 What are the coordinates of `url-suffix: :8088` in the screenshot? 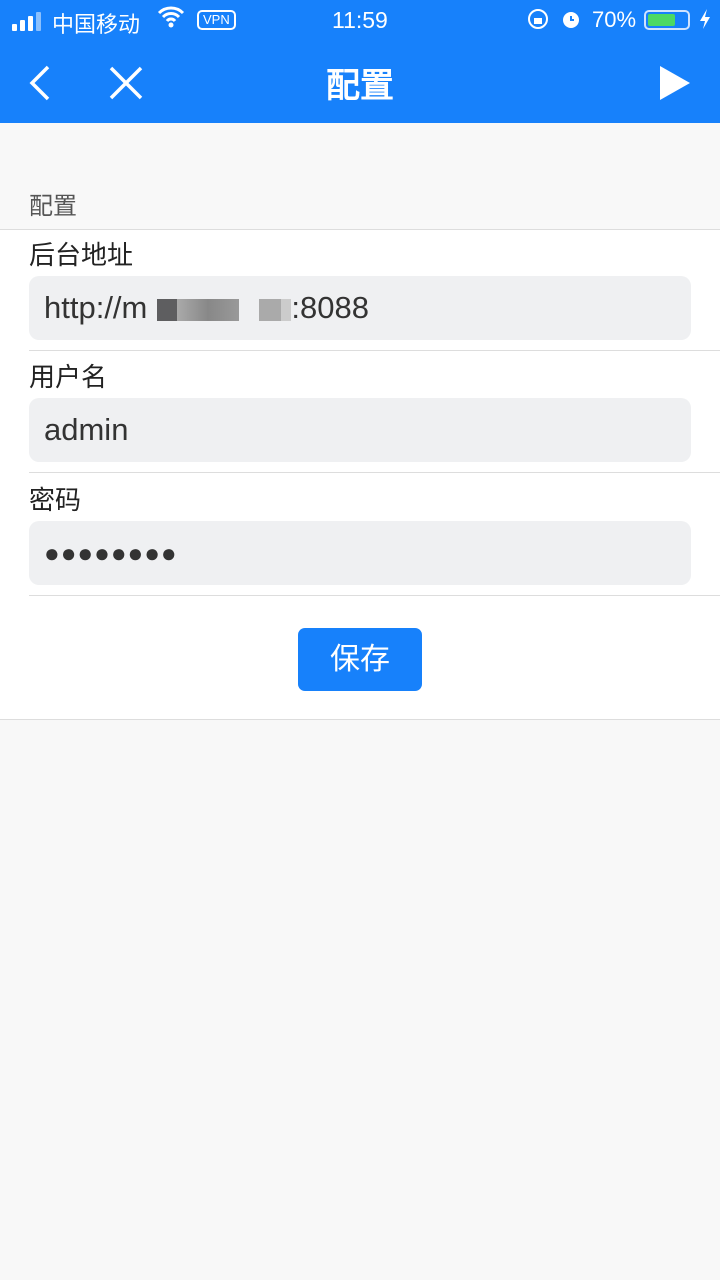 It's located at (330, 307).